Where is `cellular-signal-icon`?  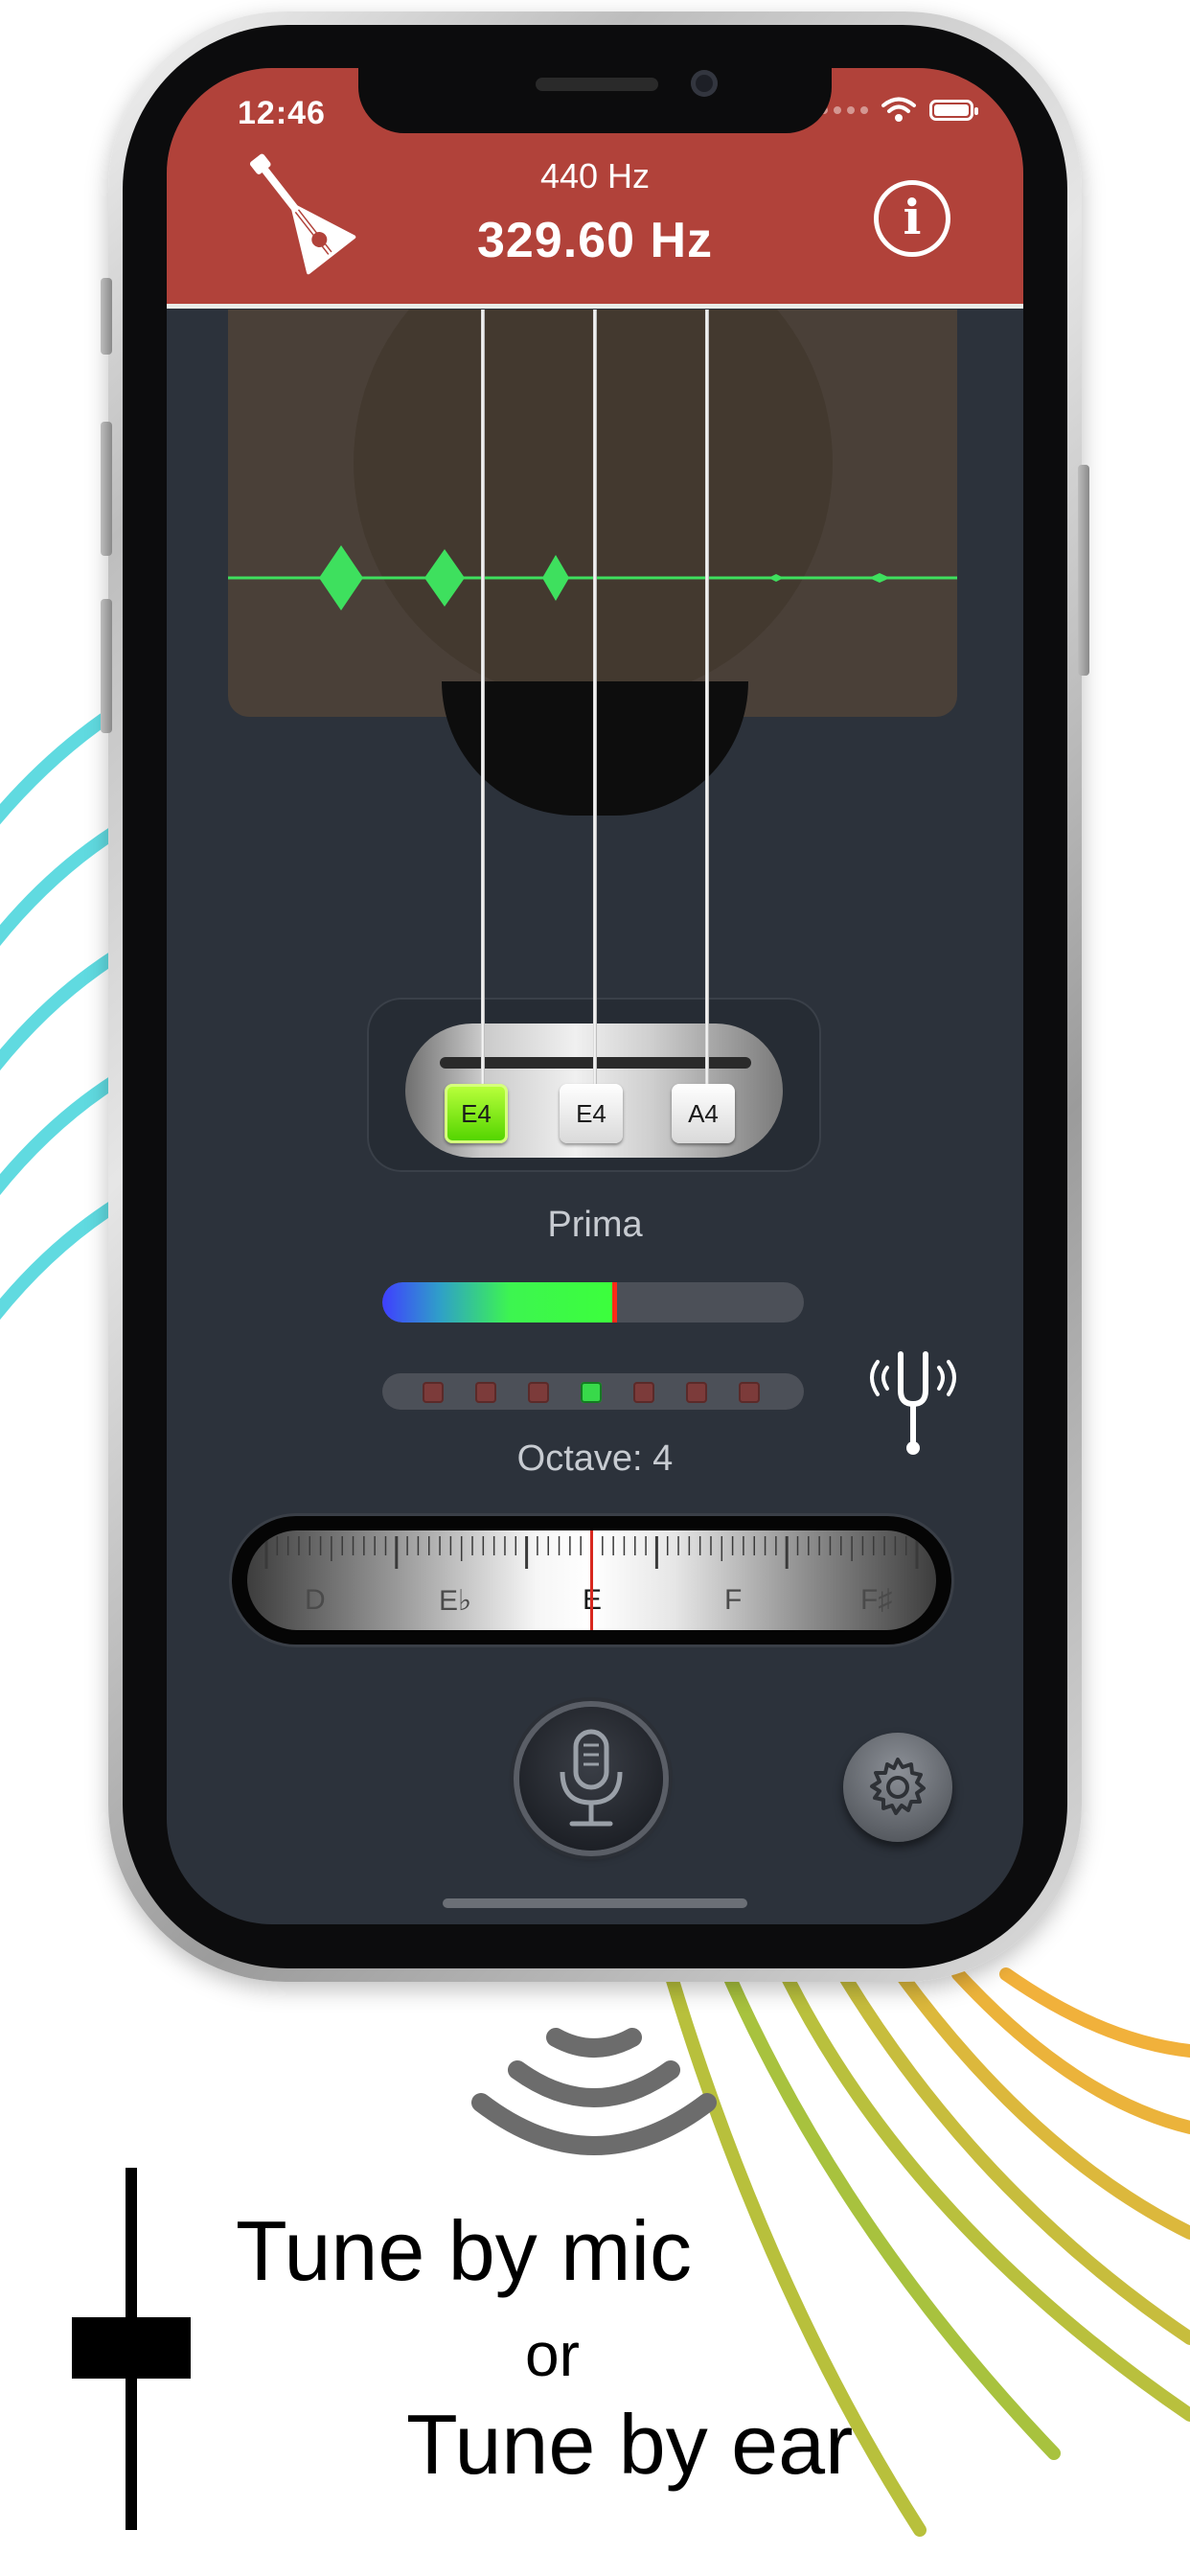 cellular-signal-icon is located at coordinates (844, 110).